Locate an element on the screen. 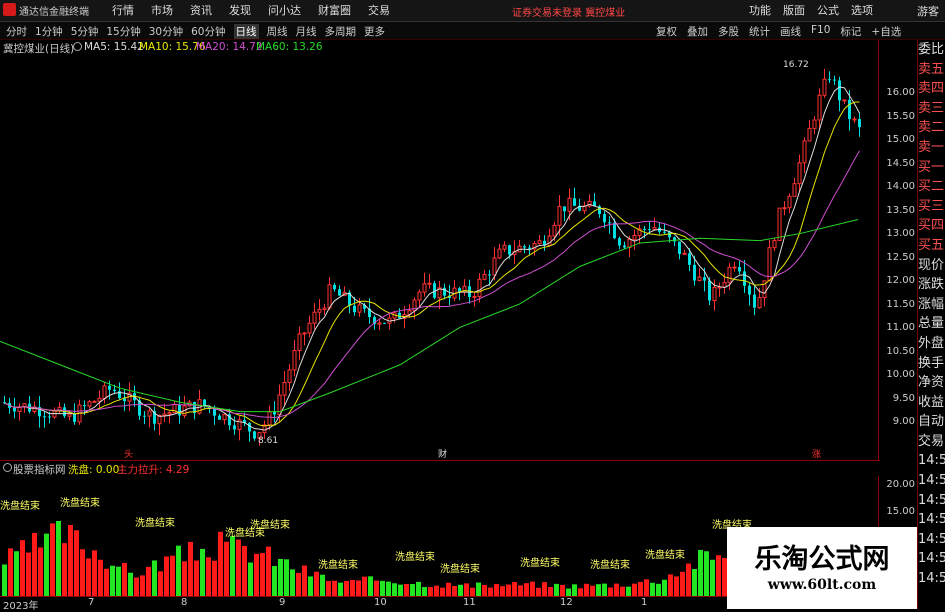 The image size is (945, 612). side-item: 现价 is located at coordinates (931, 266).